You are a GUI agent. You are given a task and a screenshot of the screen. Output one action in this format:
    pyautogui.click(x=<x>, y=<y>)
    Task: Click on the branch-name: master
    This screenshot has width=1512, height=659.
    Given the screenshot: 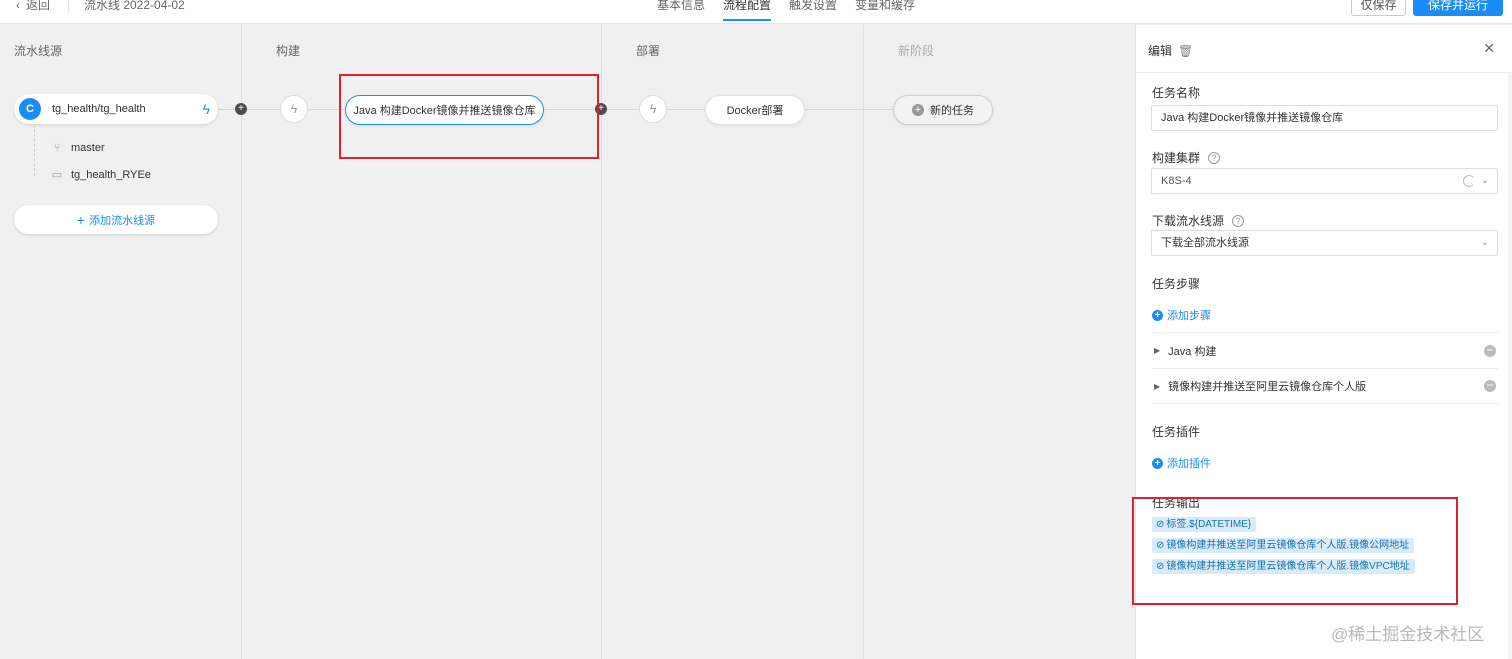 What is the action you would take?
    pyautogui.click(x=88, y=148)
    